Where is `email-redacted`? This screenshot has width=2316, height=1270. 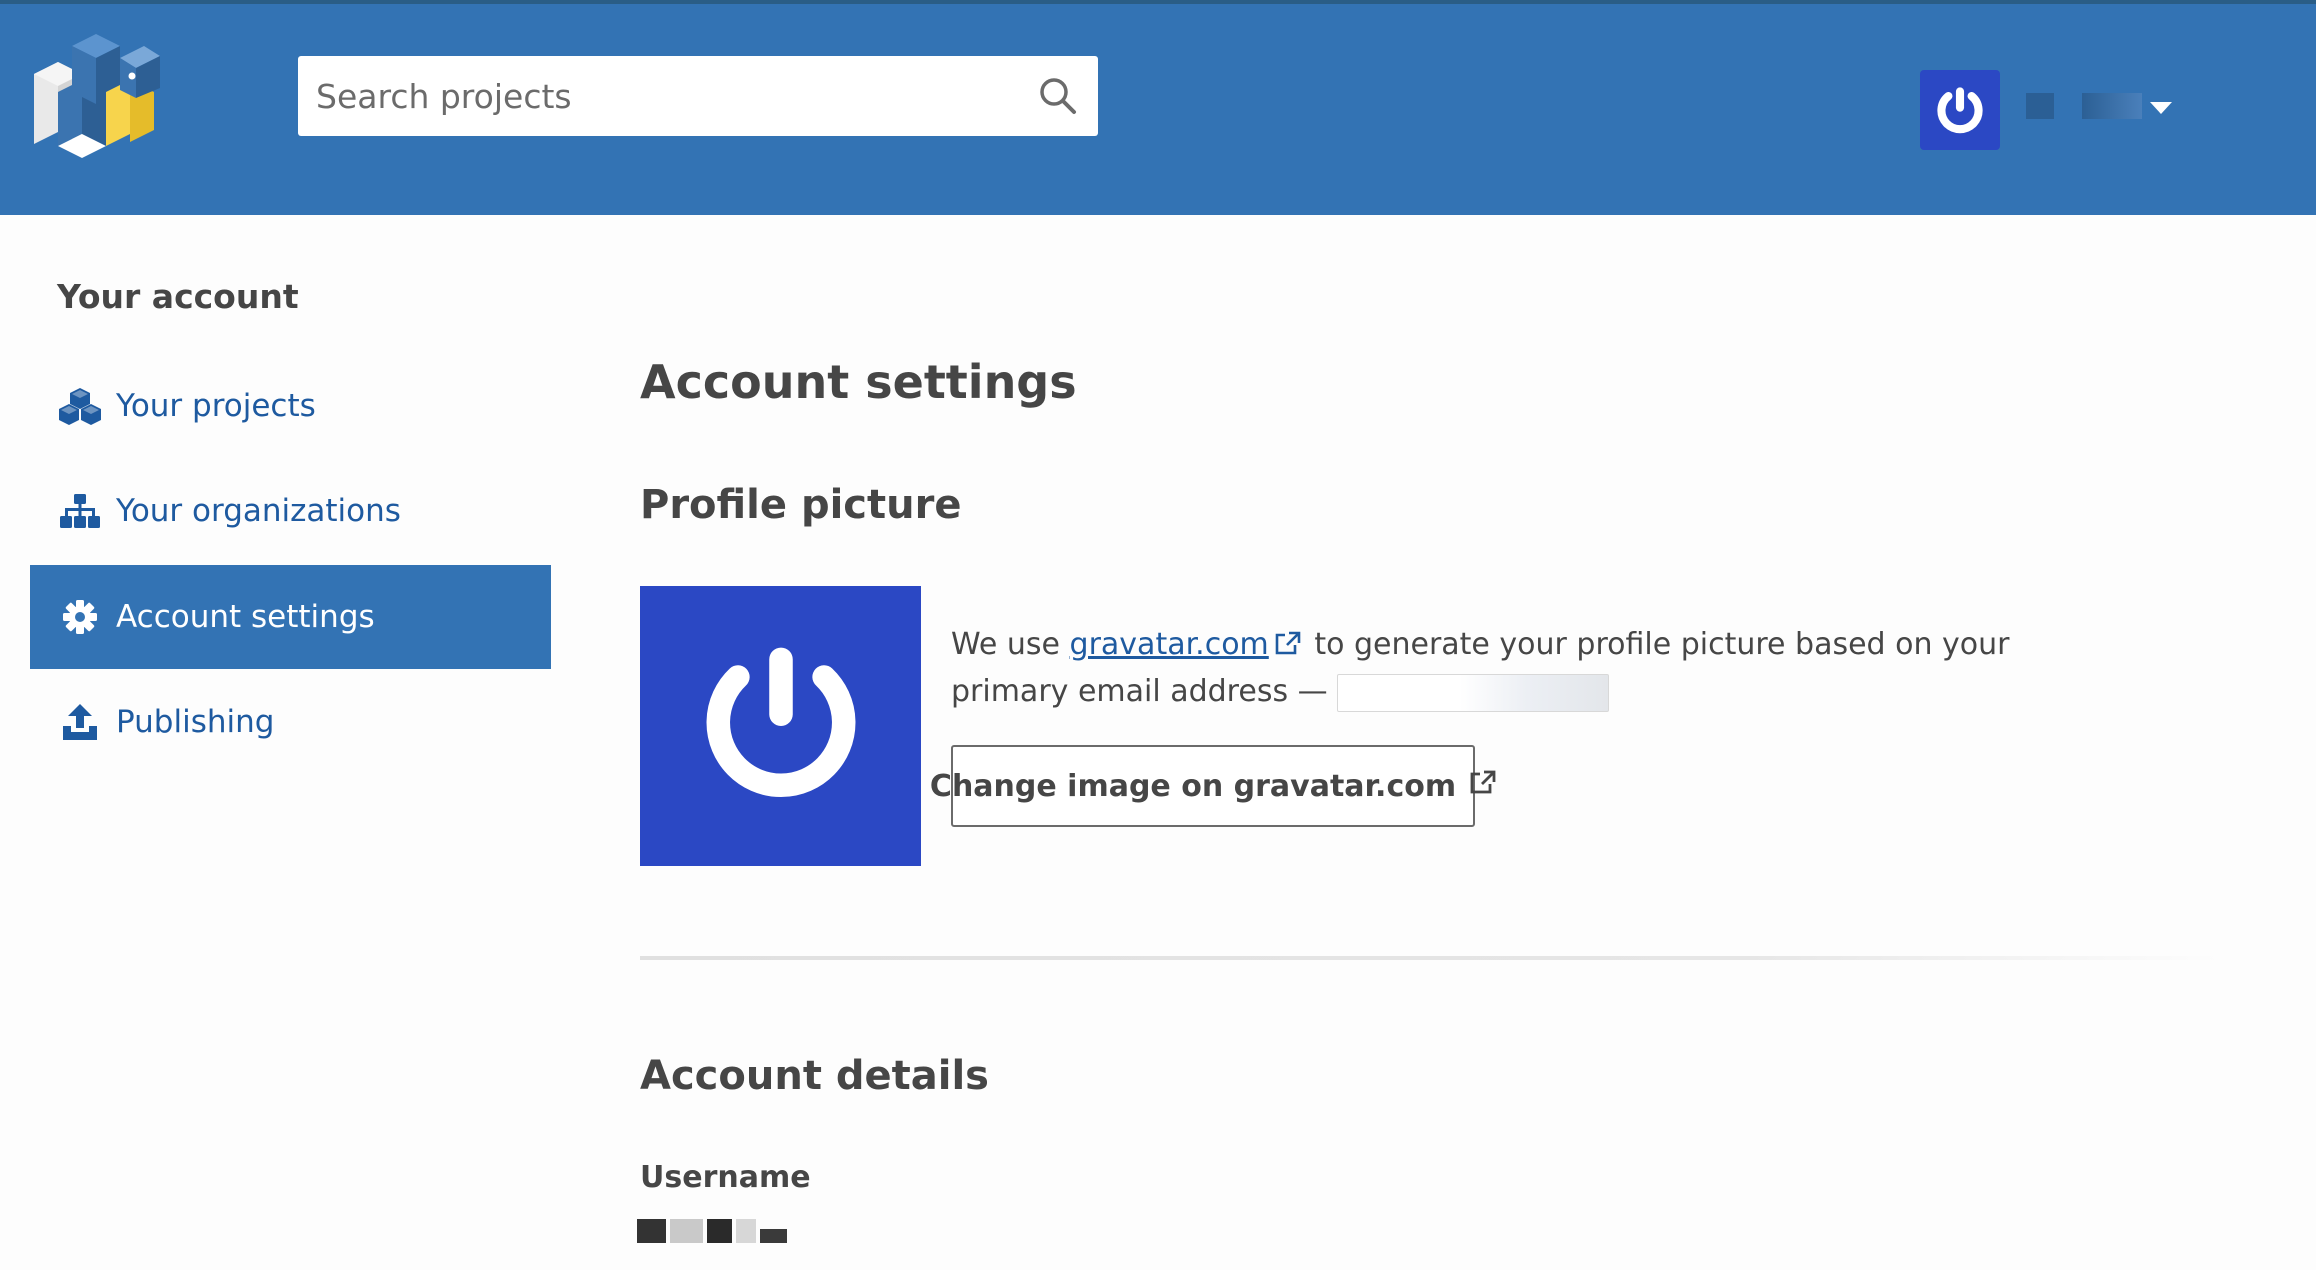 email-redacted is located at coordinates (1473, 692).